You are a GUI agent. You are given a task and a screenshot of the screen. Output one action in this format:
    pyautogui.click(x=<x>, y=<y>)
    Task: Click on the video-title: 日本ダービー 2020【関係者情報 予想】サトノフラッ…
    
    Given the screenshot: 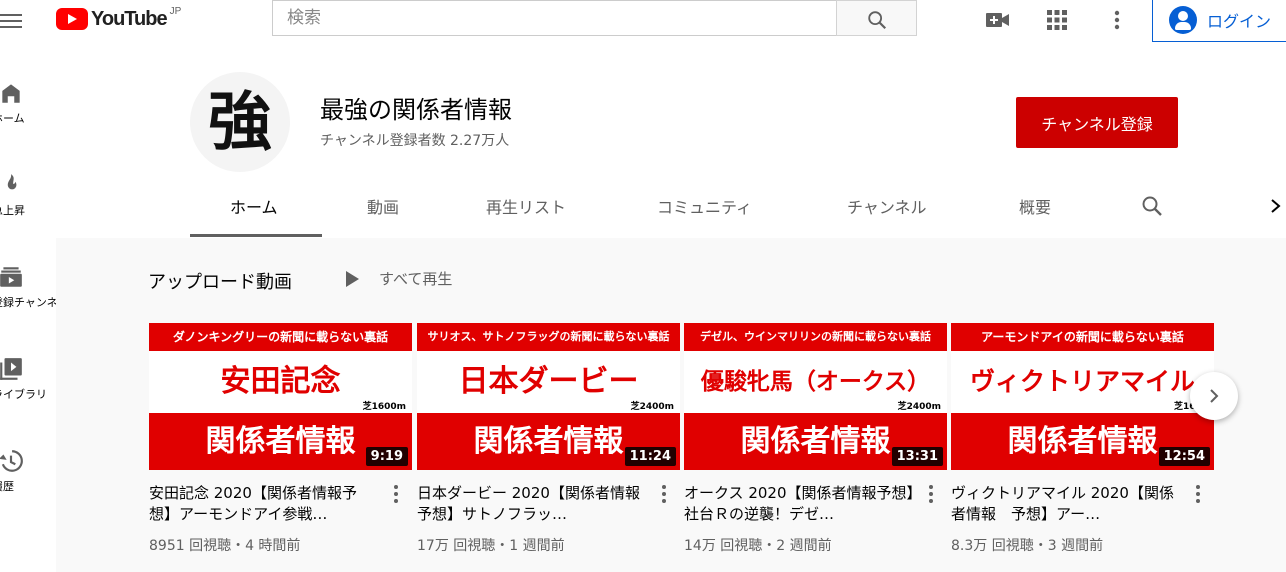 What is the action you would take?
    pyautogui.click(x=532, y=504)
    